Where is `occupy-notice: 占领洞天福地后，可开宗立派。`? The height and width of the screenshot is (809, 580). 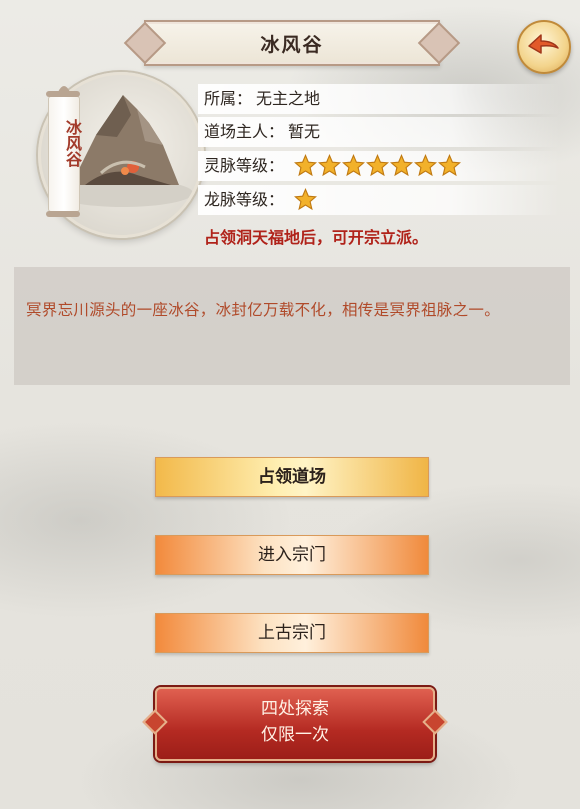 occupy-notice: 占领洞天福地后，可开宗立派。 is located at coordinates (316, 237).